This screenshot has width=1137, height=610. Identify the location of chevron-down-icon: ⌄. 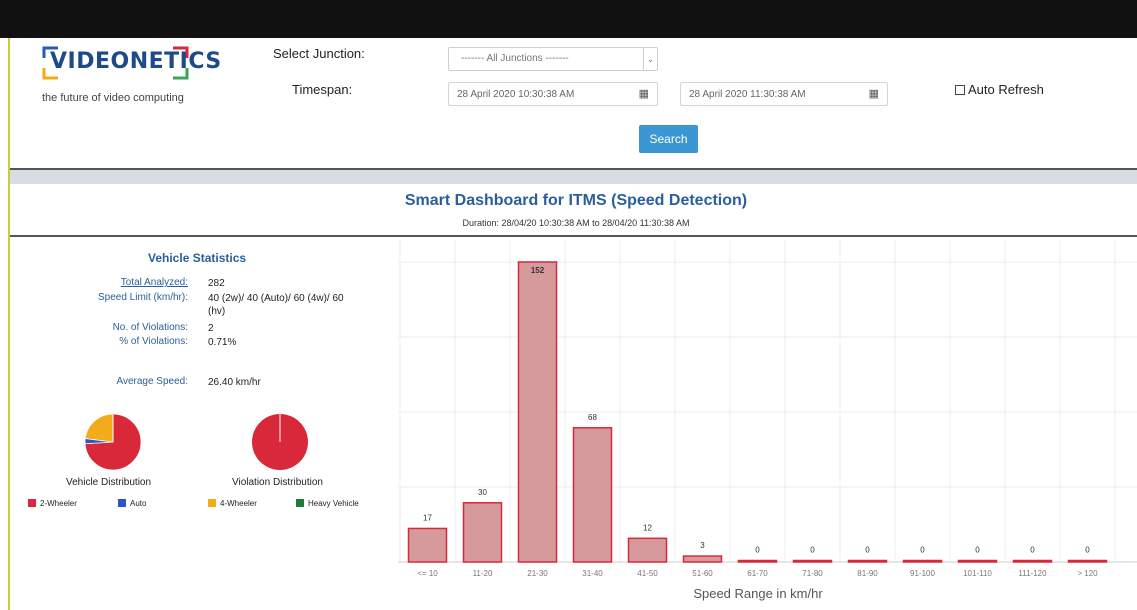
(650, 59).